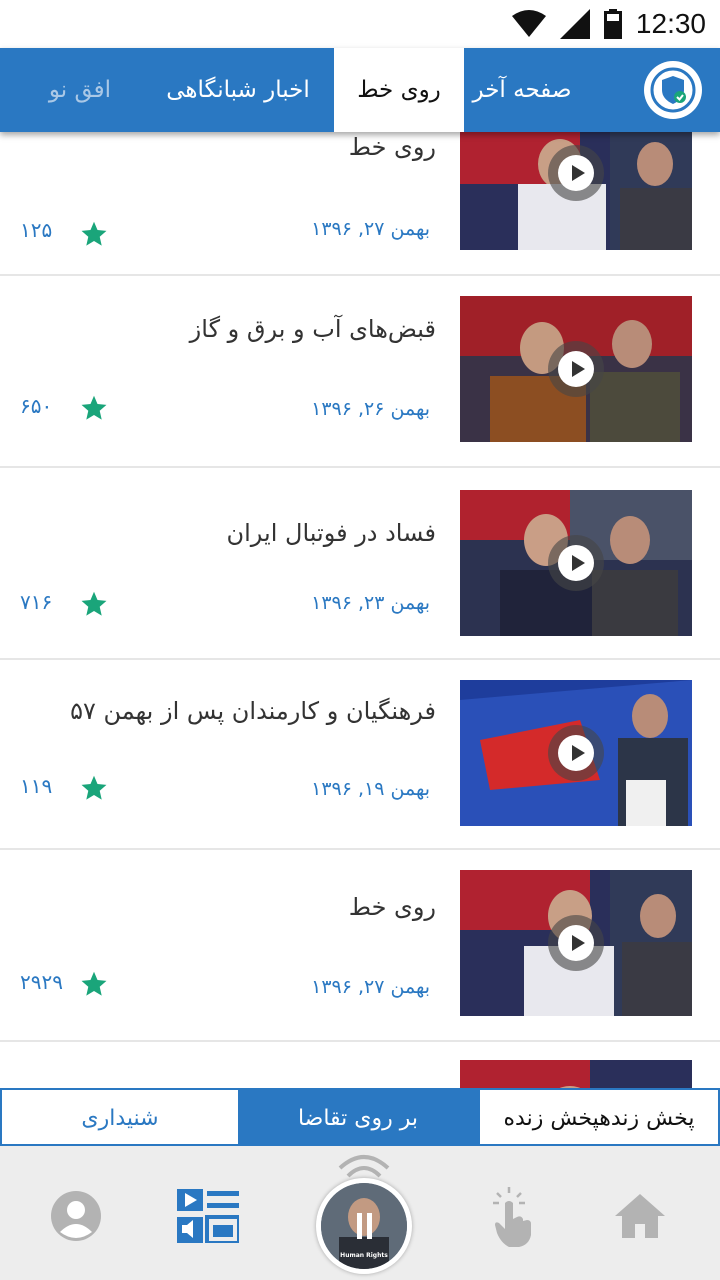  What do you see at coordinates (360, 204) in the screenshot?
I see `list-item: روی خط بهمن ۲۷, ۱۳۹۶ ۱۲۵` at bounding box center [360, 204].